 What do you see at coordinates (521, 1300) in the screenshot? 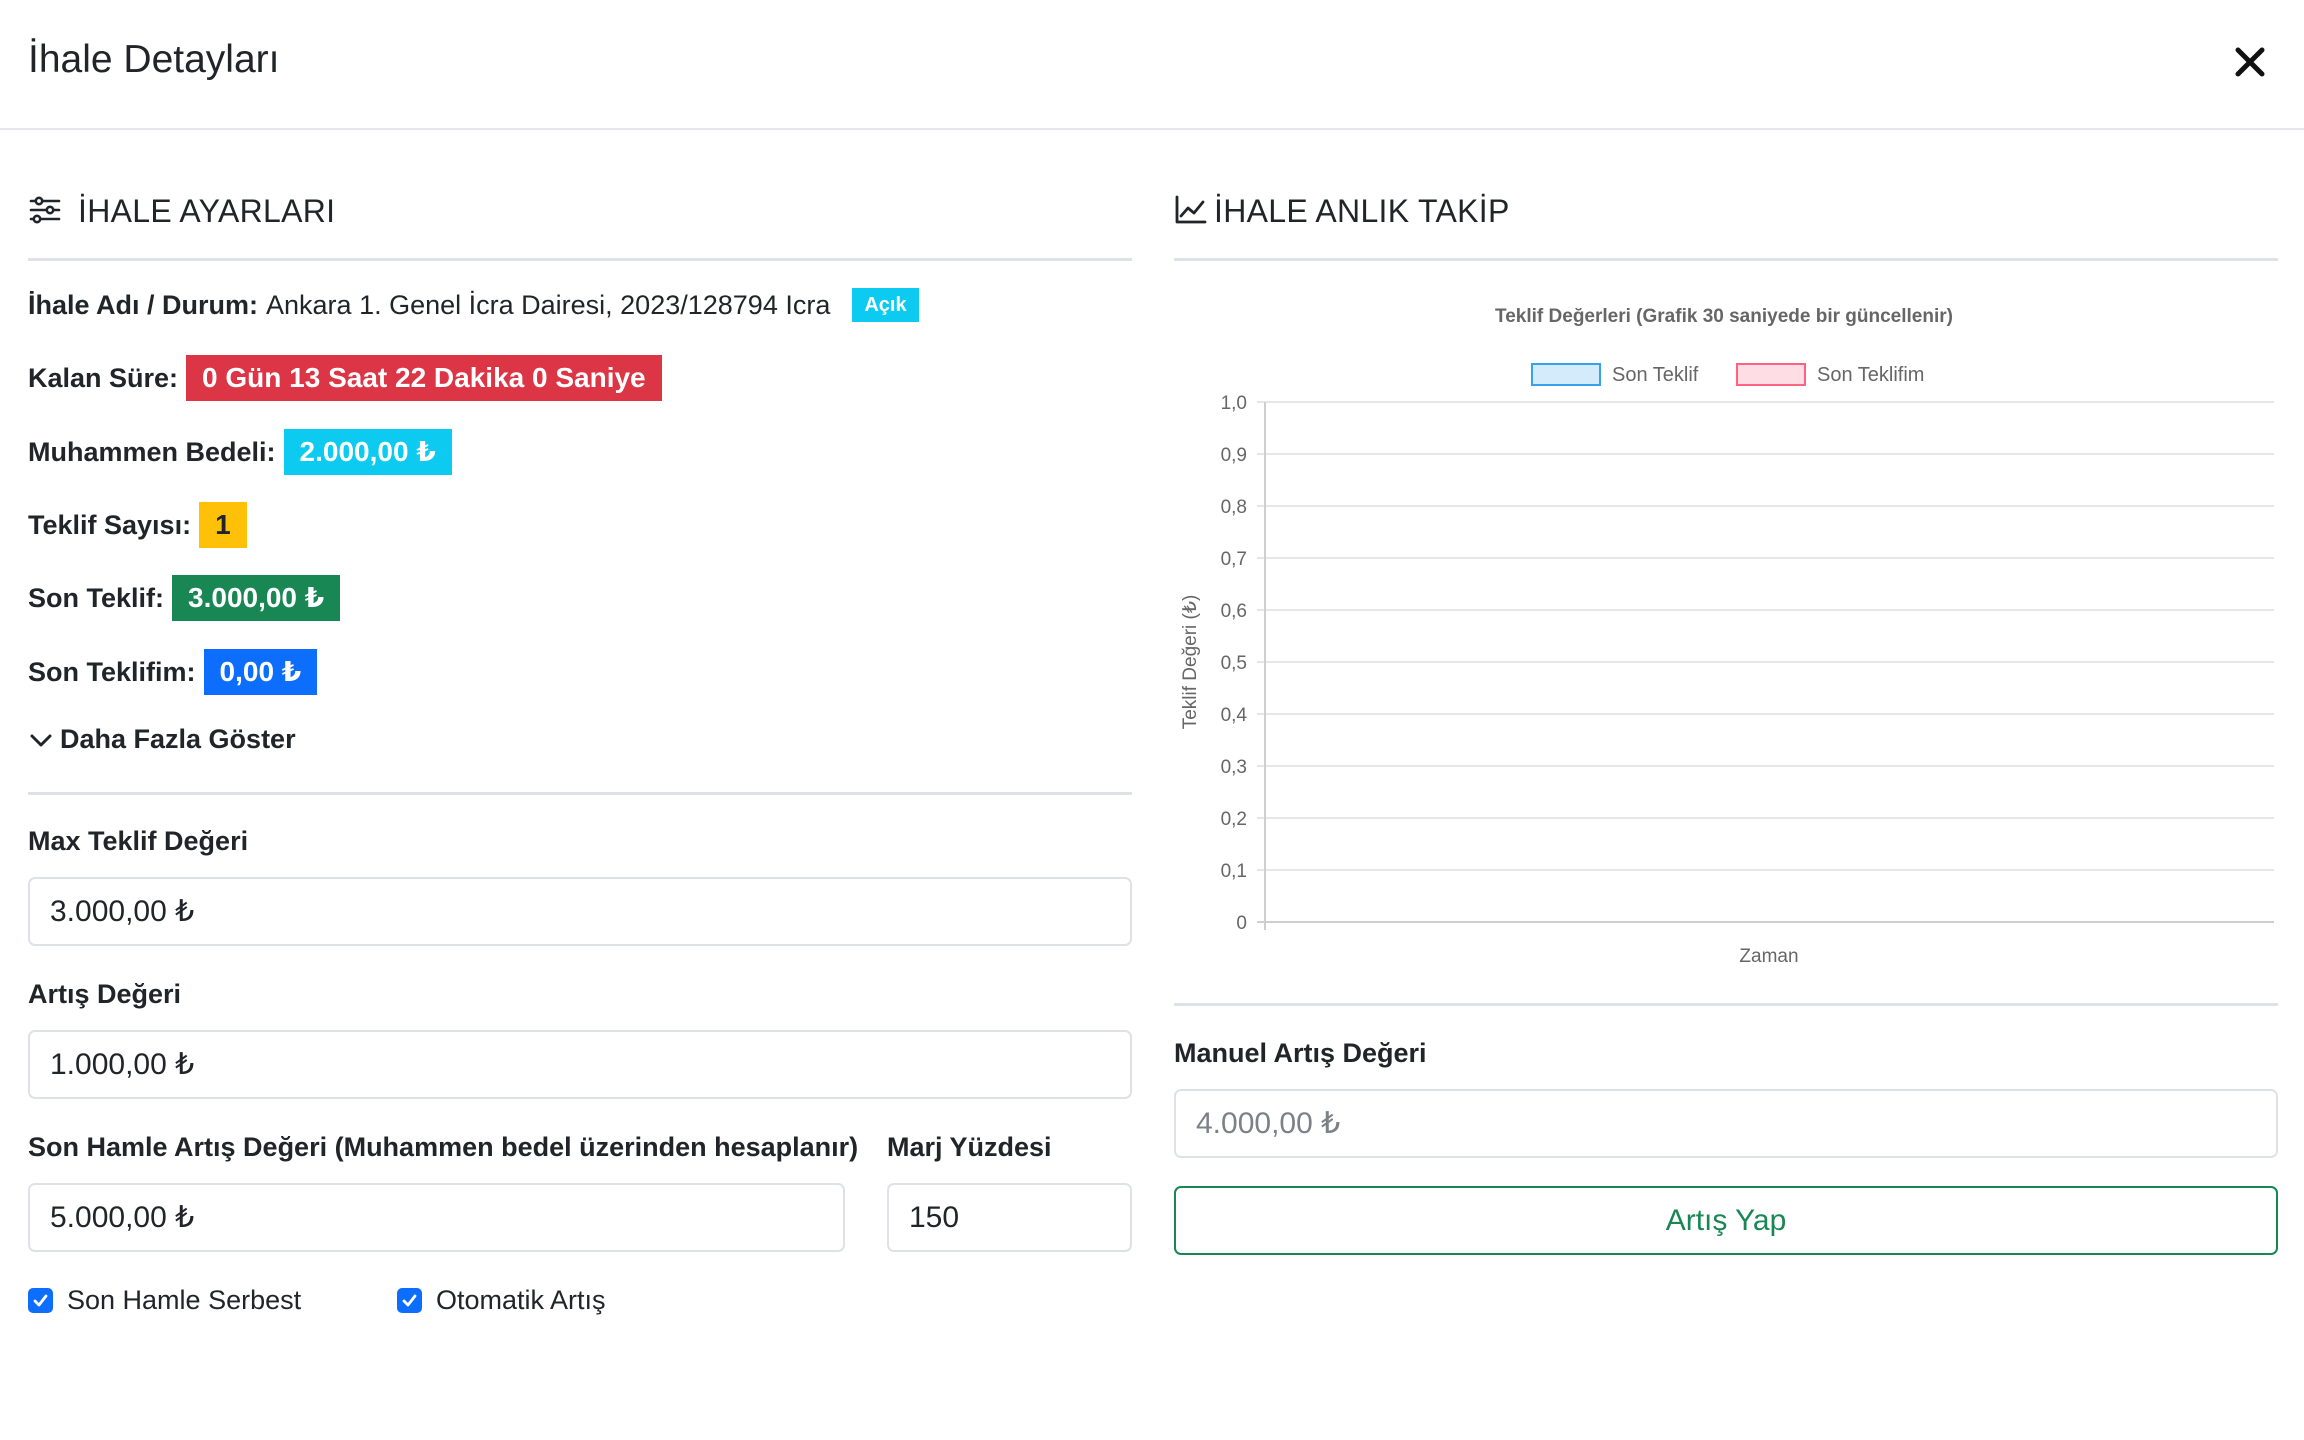
I see `auto-increment-label: Otomatik Artış` at bounding box center [521, 1300].